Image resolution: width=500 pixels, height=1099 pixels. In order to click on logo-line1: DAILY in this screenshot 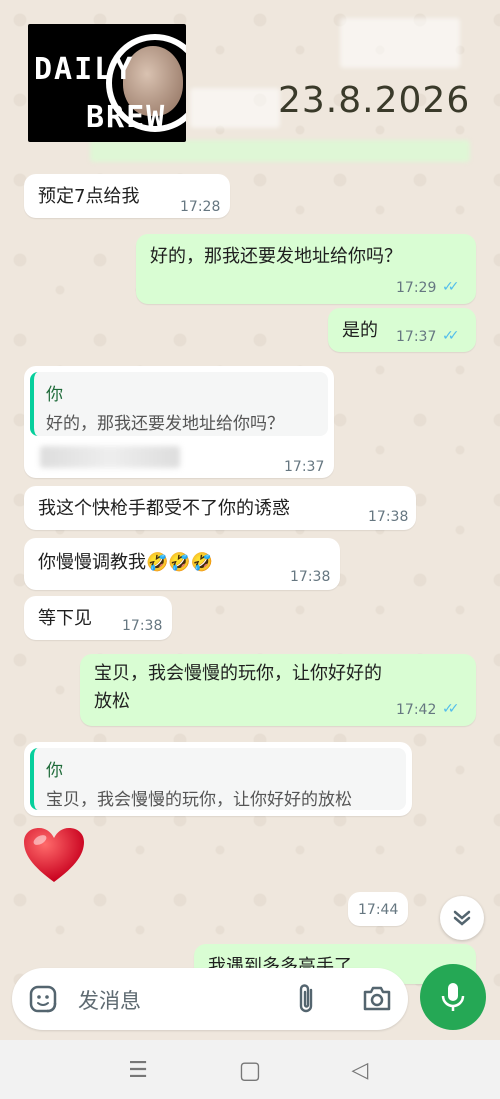, I will do `click(84, 69)`.